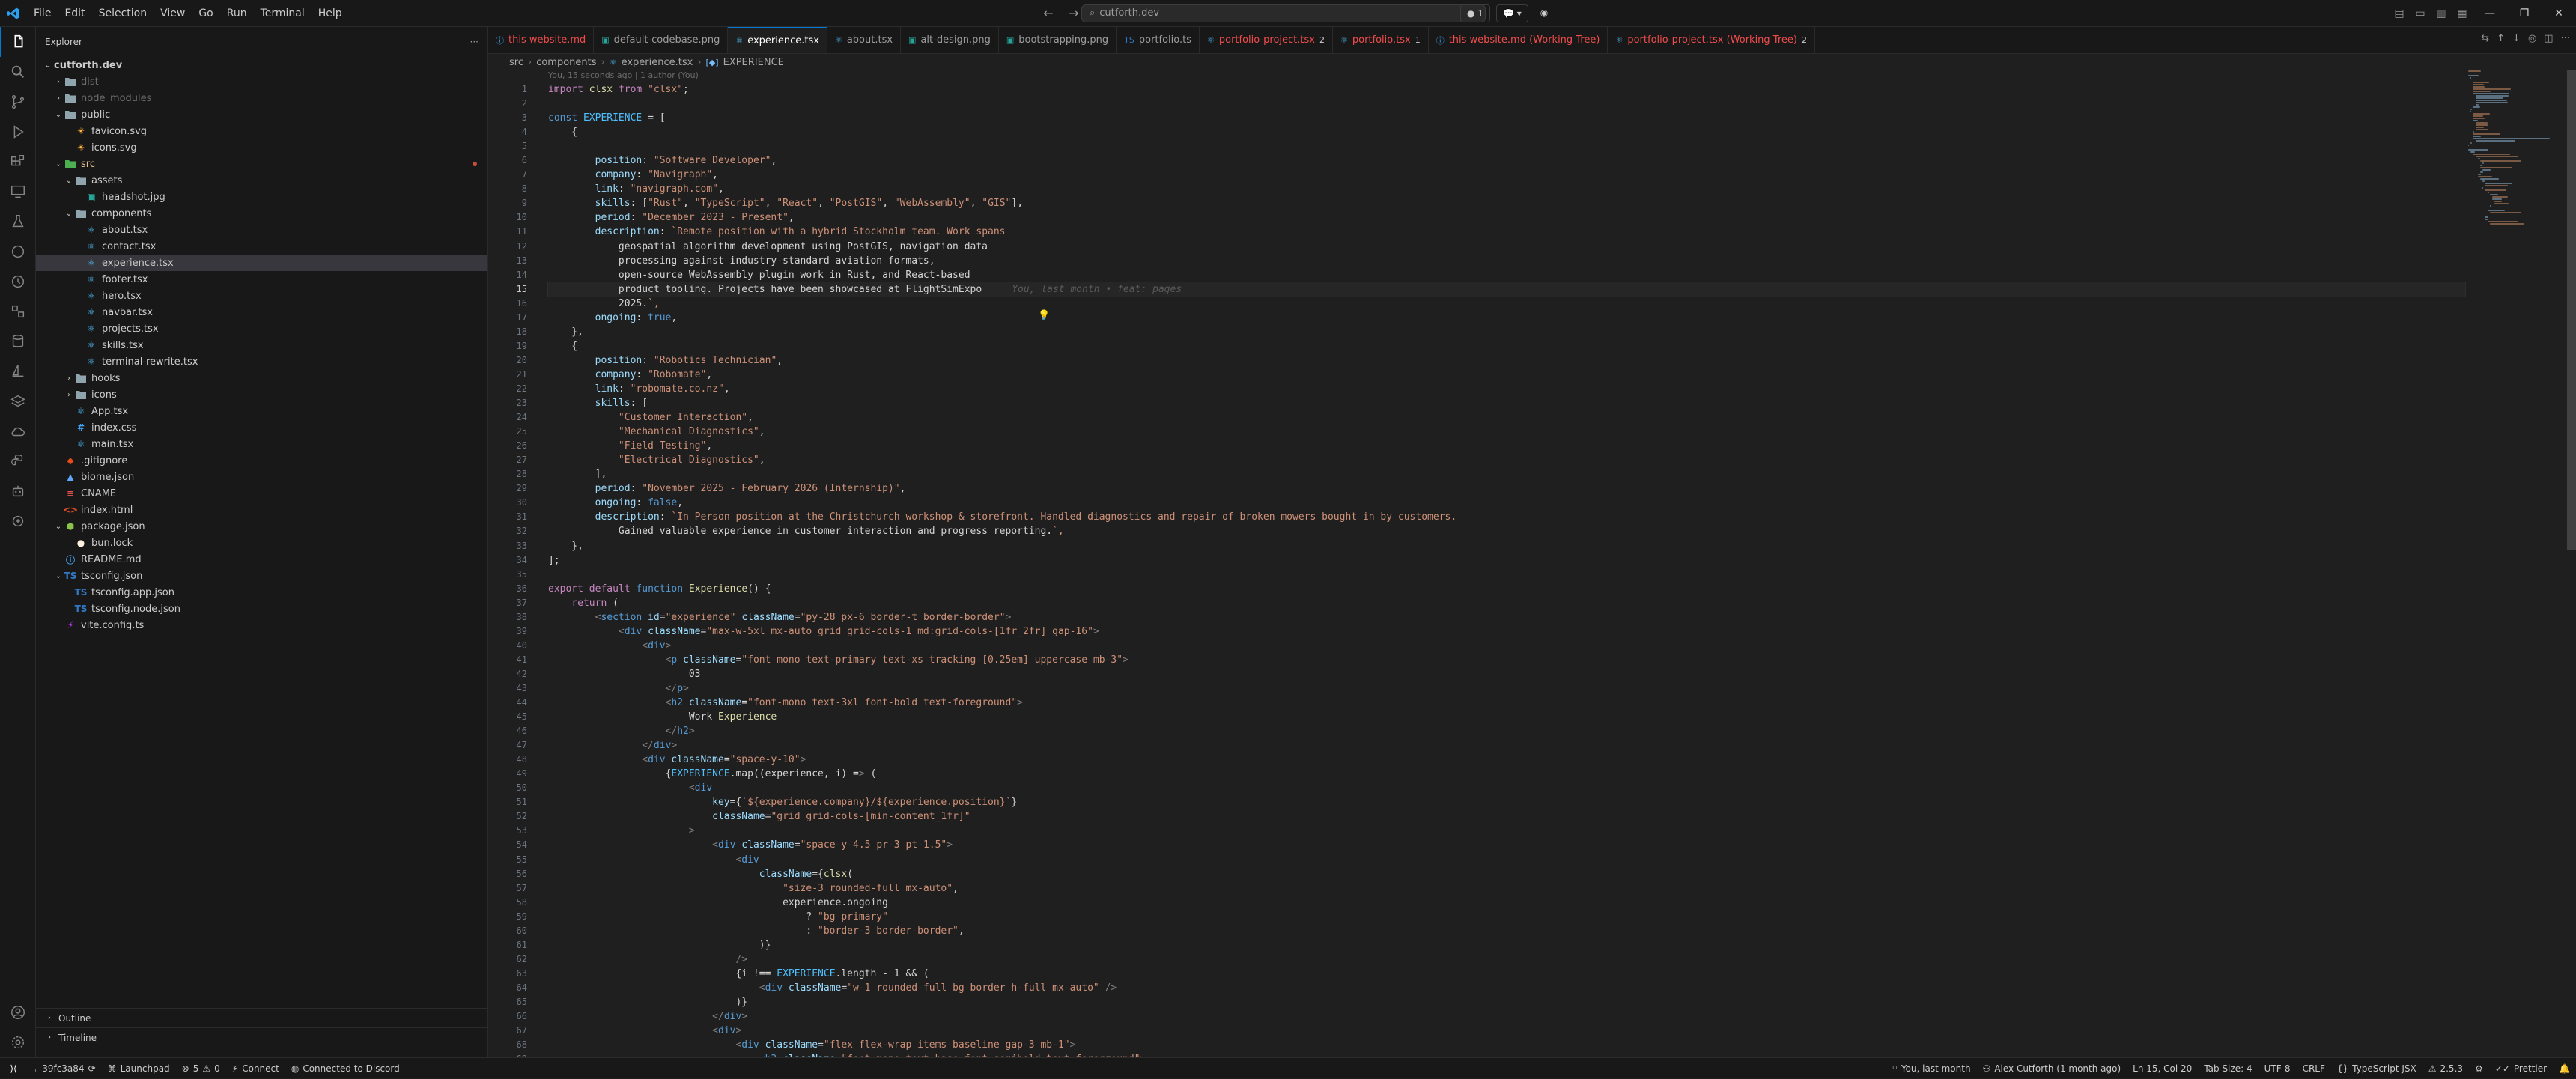 This screenshot has width=2576, height=1079. Describe the element at coordinates (261, 510) in the screenshot. I see `tree-item: <> index.html` at that location.